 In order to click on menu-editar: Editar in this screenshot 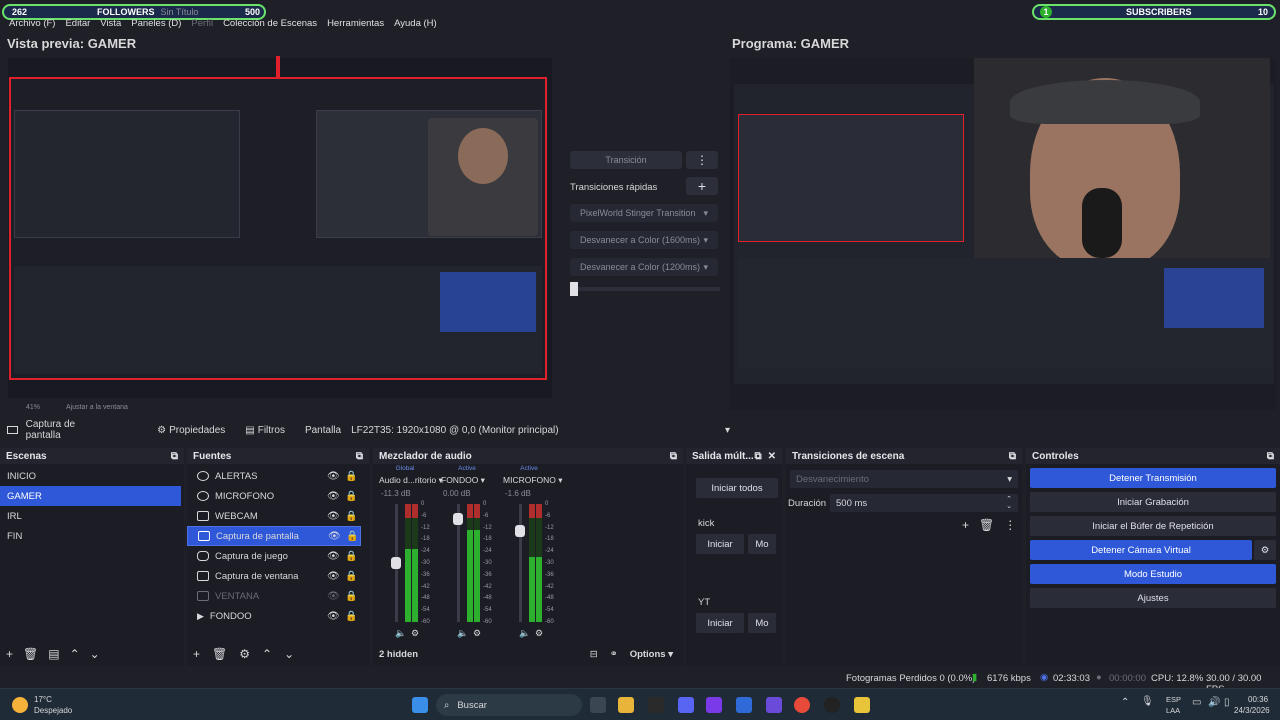, I will do `click(77, 24)`.